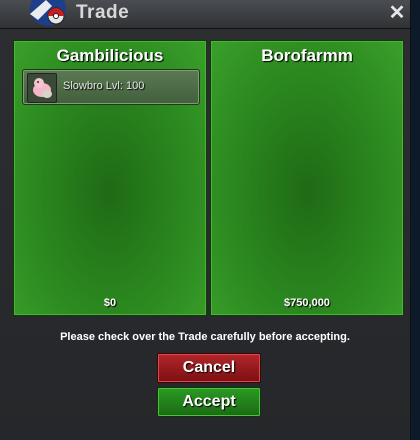  Describe the element at coordinates (110, 55) in the screenshot. I see `left-player-name: Gambilicious` at that location.